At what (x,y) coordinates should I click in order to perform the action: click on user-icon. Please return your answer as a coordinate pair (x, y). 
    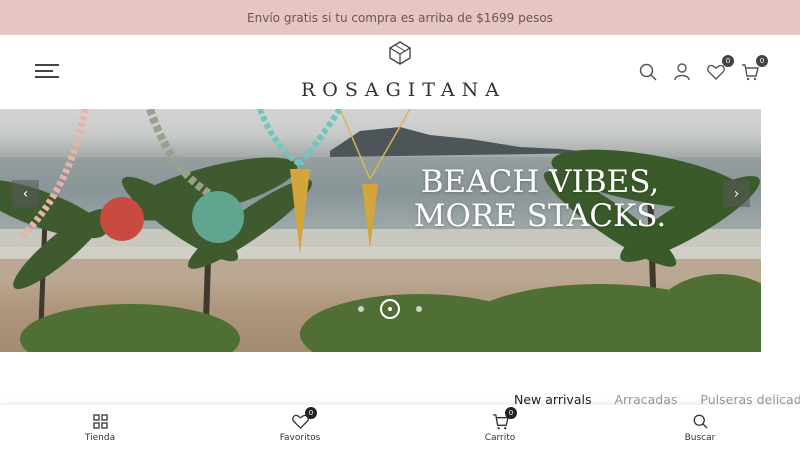
    Looking at the image, I should click on (682, 72).